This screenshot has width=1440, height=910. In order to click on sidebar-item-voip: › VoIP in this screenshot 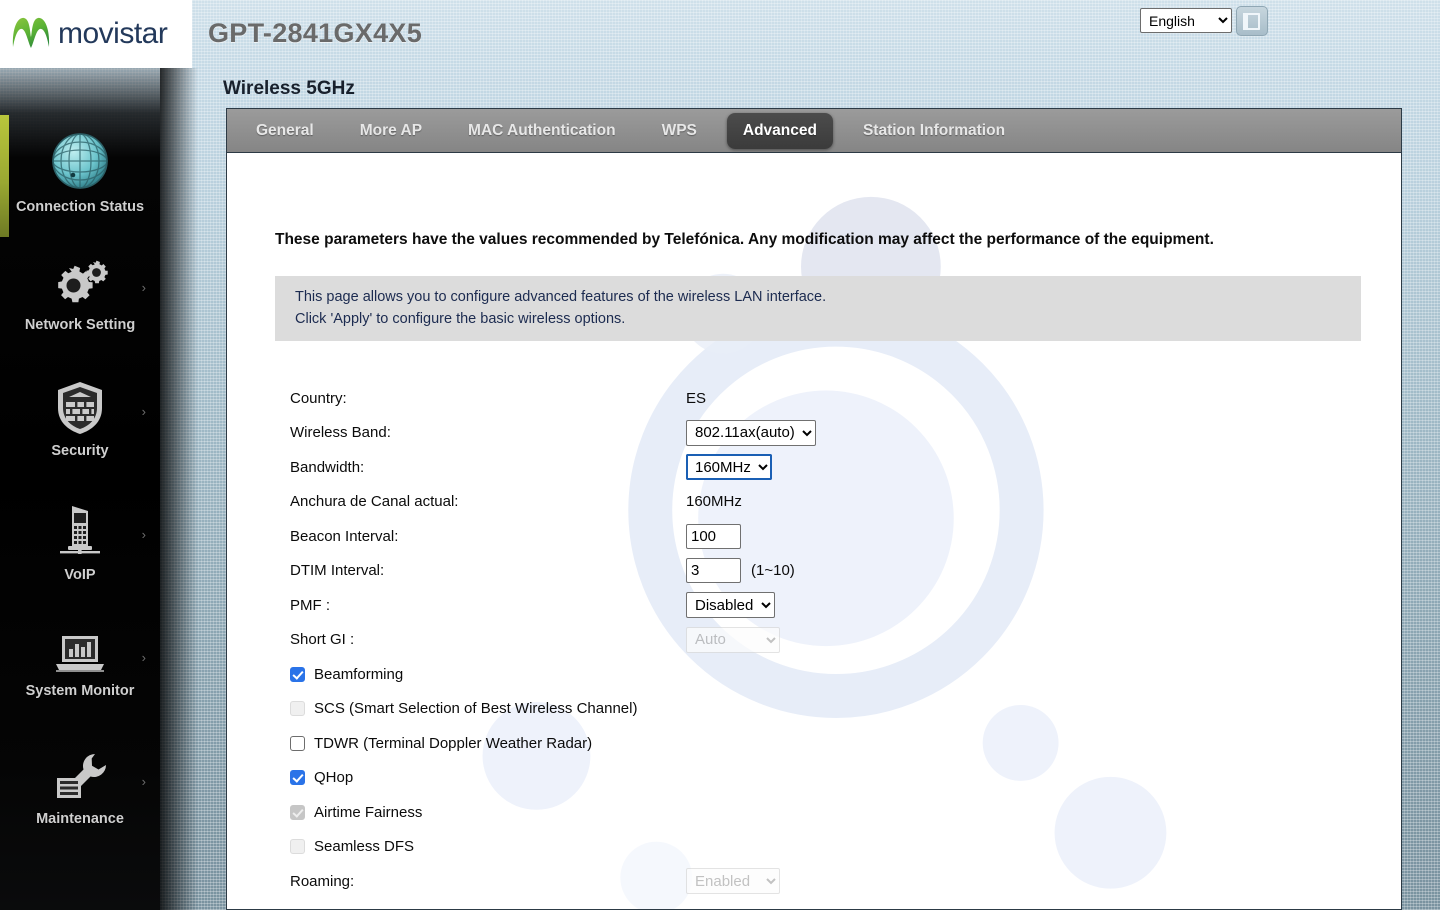, I will do `click(80, 543)`.